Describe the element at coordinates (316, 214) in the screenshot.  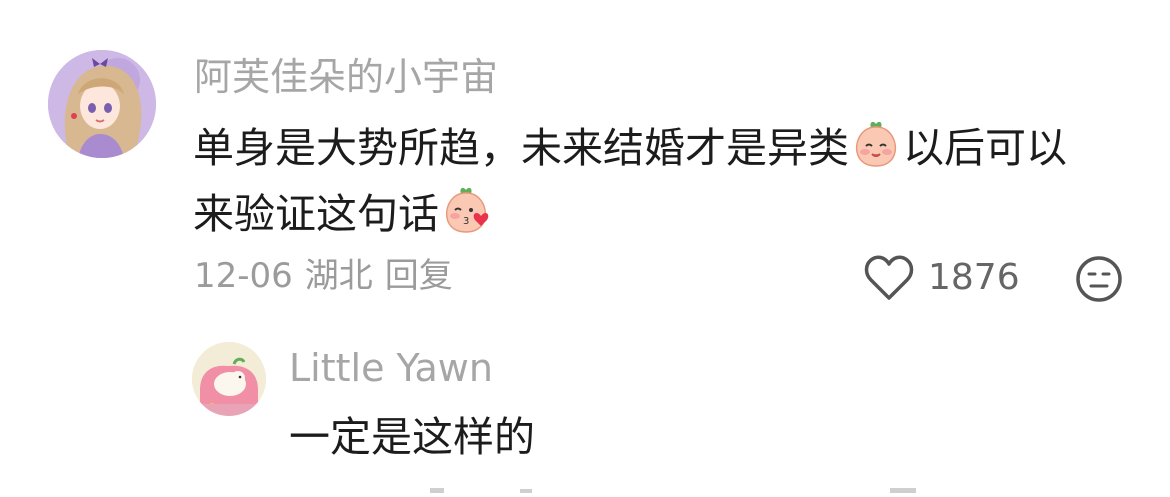
I see `comment-text-part-3: 来验证这句话` at that location.